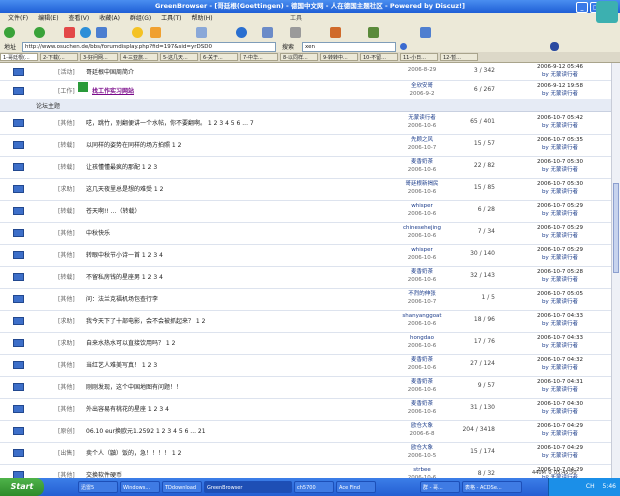 The height and width of the screenshot is (496, 620). What do you see at coordinates (9, 32) in the screenshot?
I see `back-icon` at bounding box center [9, 32].